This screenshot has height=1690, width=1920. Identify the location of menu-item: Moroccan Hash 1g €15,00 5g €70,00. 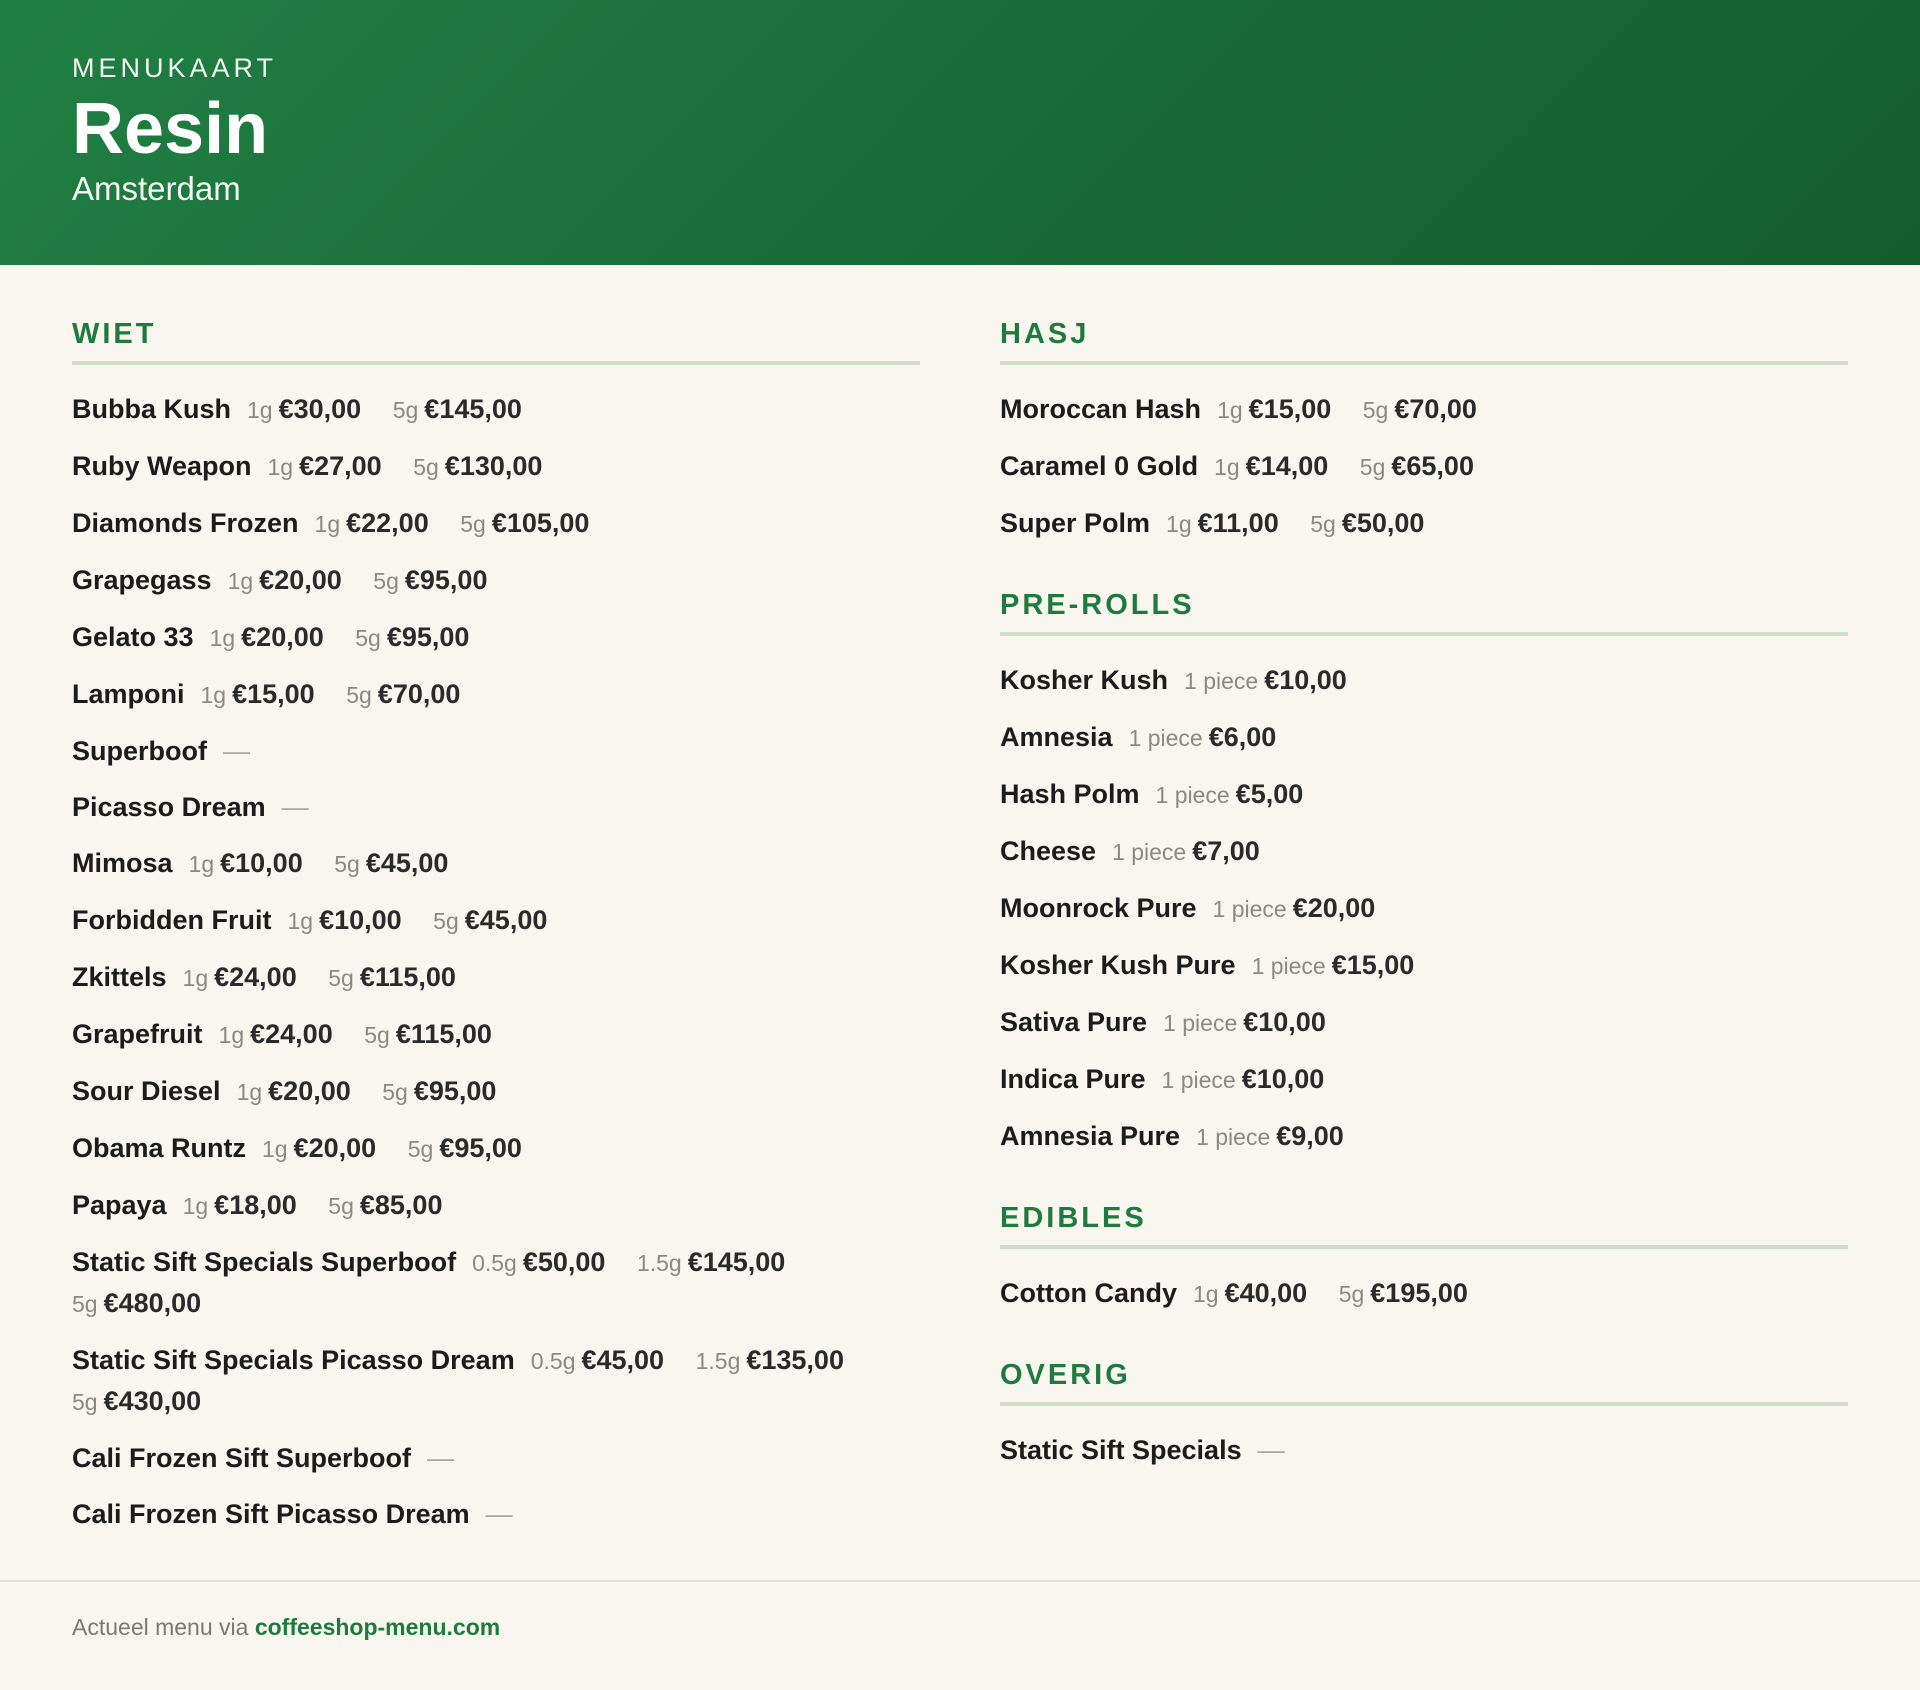
(1424, 409).